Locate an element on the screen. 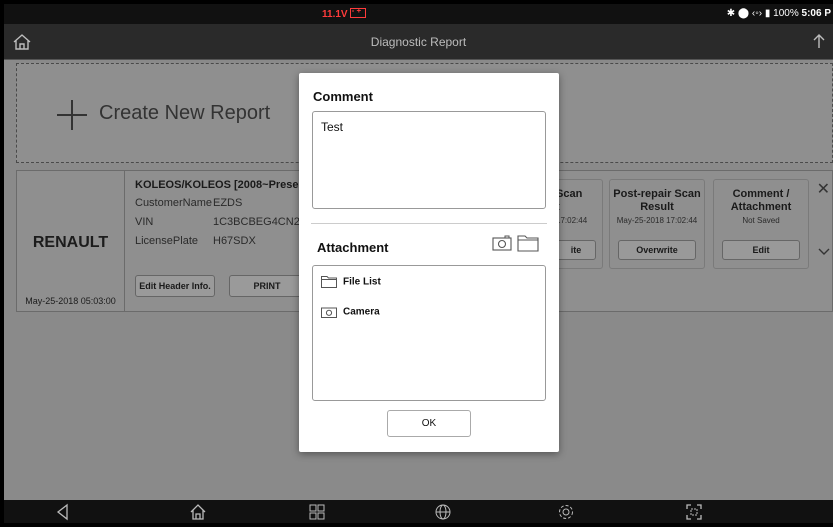 The width and height of the screenshot is (833, 527). report-card-summary: RENAULT May-25-2018 05:03:00 is located at coordinates (71, 241).